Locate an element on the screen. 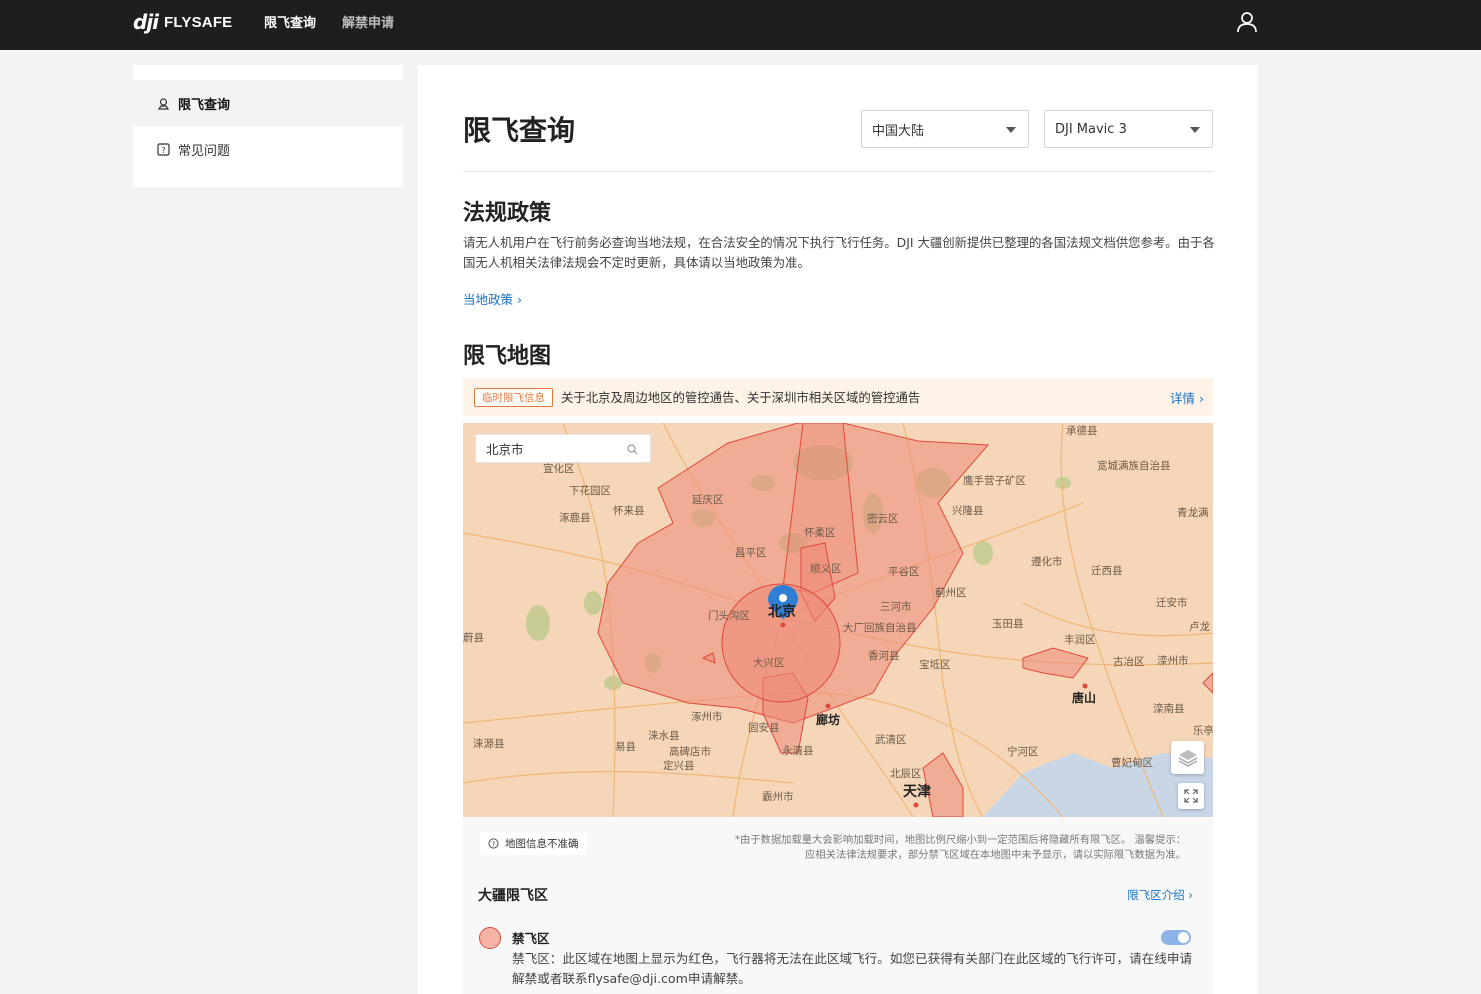  question-circle-icon: ? is located at coordinates (493, 843).